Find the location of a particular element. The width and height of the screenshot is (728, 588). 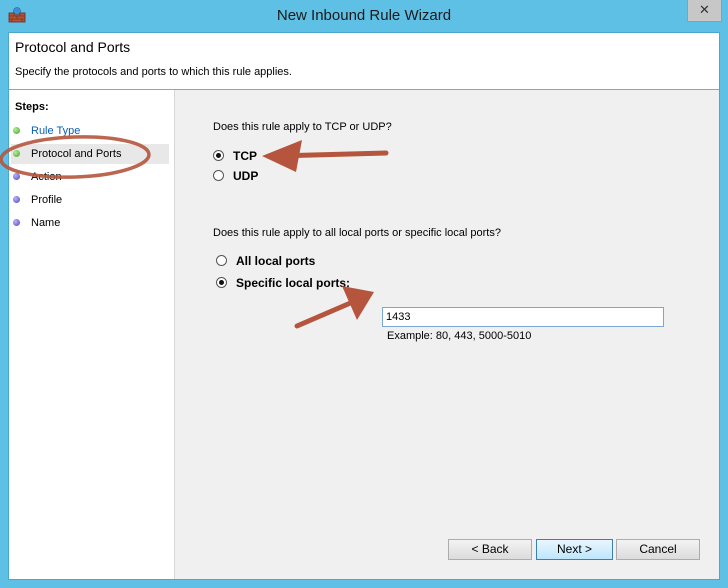

step-completed-icon is located at coordinates (16, 130).